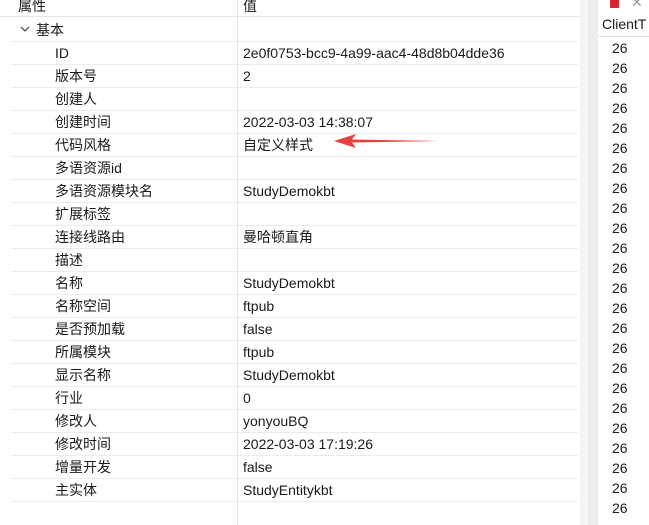 The image size is (649, 525). I want to click on property-value: 2022-03-03 14:38:07, so click(308, 122).